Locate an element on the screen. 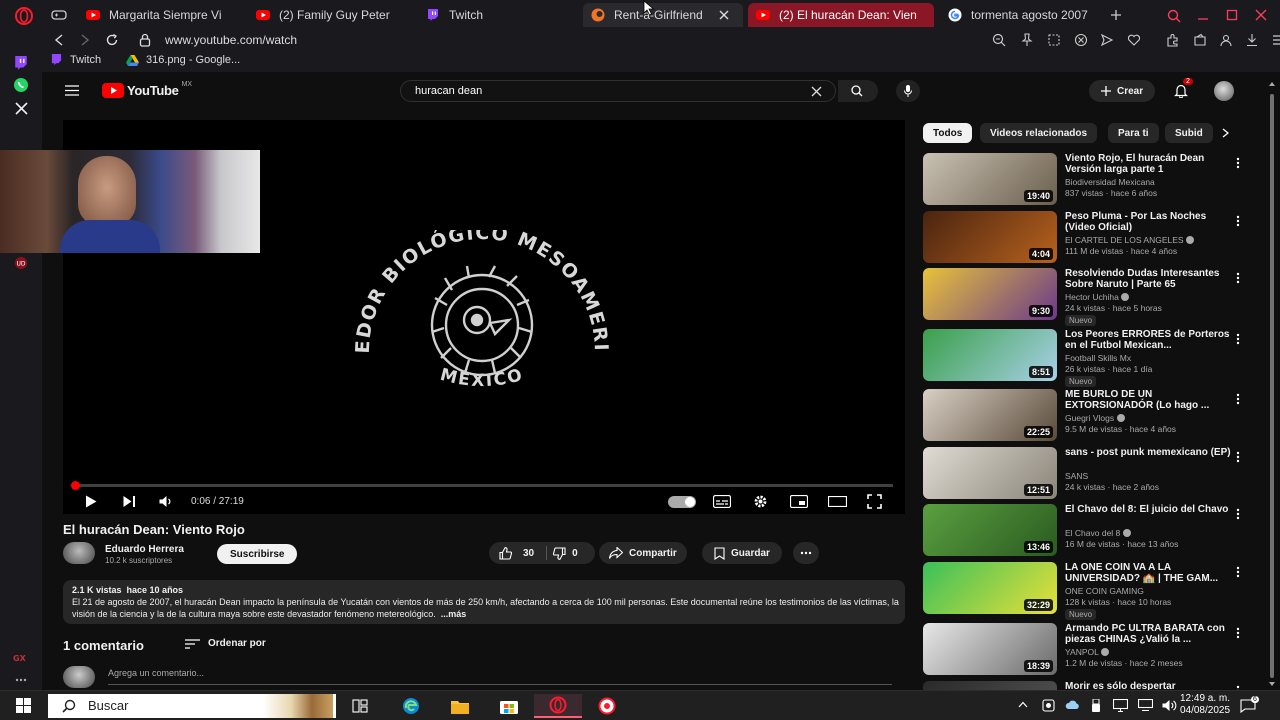 The width and height of the screenshot is (1280, 720). show-more-link: ...más is located at coordinates (454, 614).